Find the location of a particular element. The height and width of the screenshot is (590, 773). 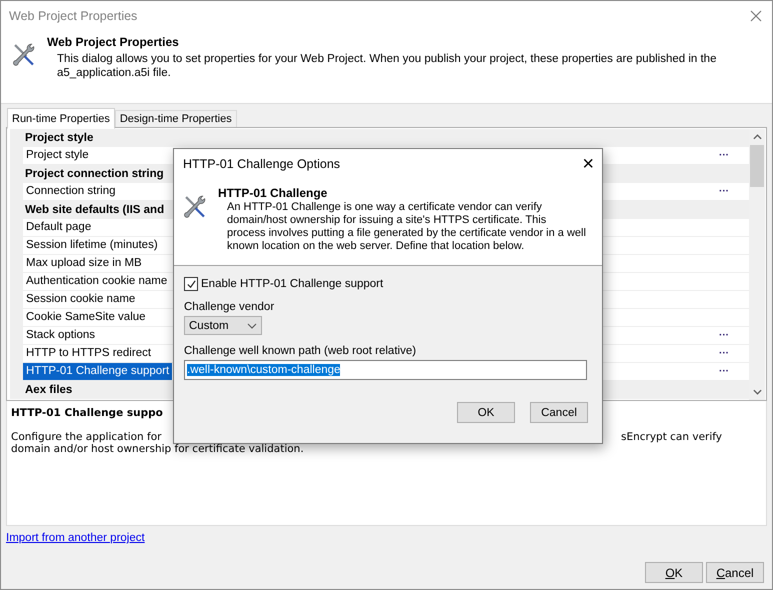

dialog-heading: HTTP-01 Challenge is located at coordinates (273, 193).